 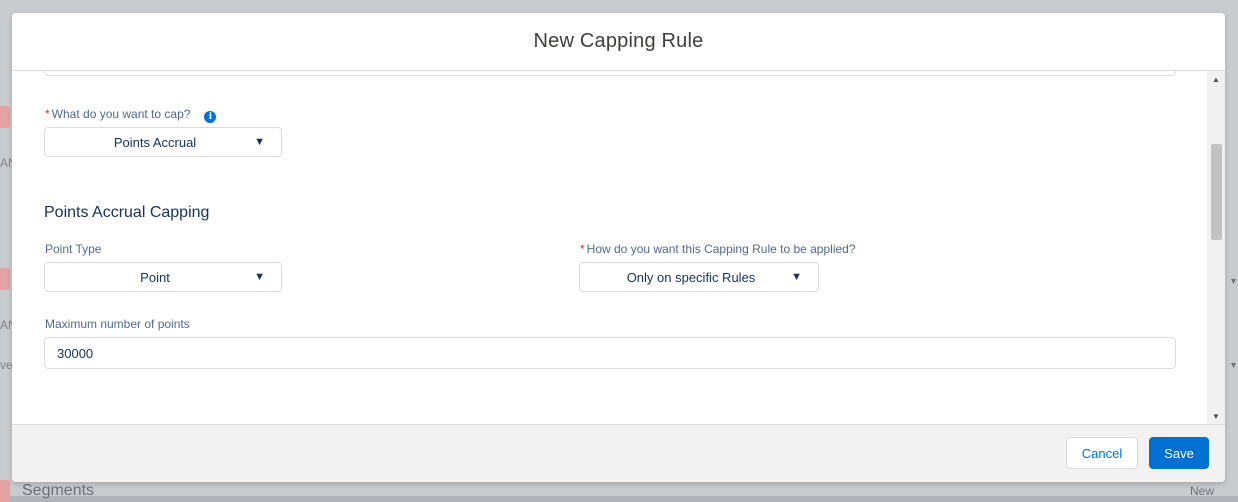 I want to click on max-points-input, so click(x=610, y=353).